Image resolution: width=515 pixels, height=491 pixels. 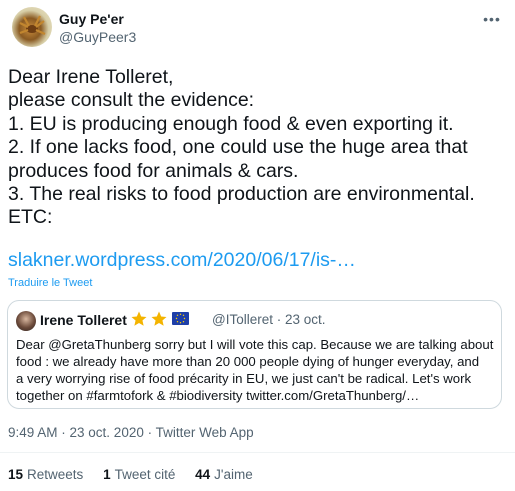 What do you see at coordinates (131, 432) in the screenshot?
I see `tweet-timestamp-source: 9:49 AM · 23 oct. 2020 · Twitter Web App` at bounding box center [131, 432].